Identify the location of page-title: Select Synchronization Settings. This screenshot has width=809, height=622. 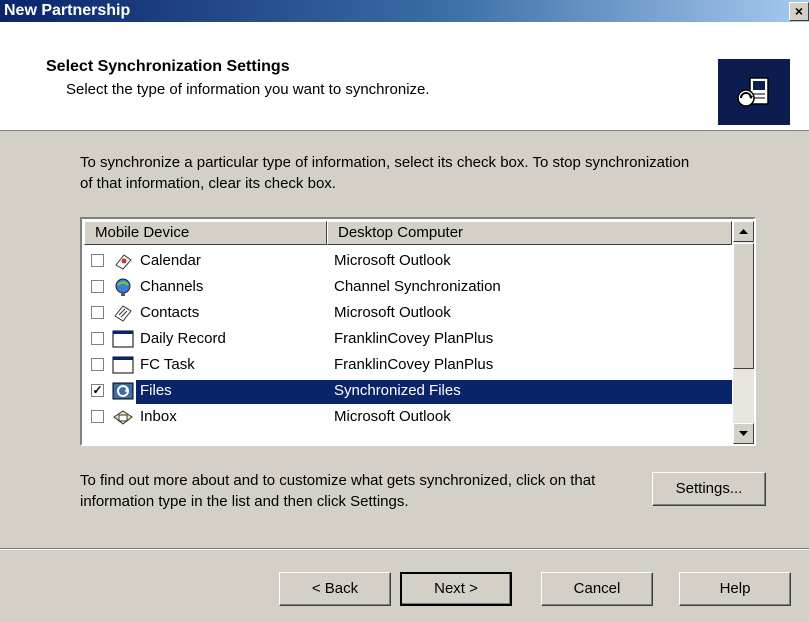
(168, 66).